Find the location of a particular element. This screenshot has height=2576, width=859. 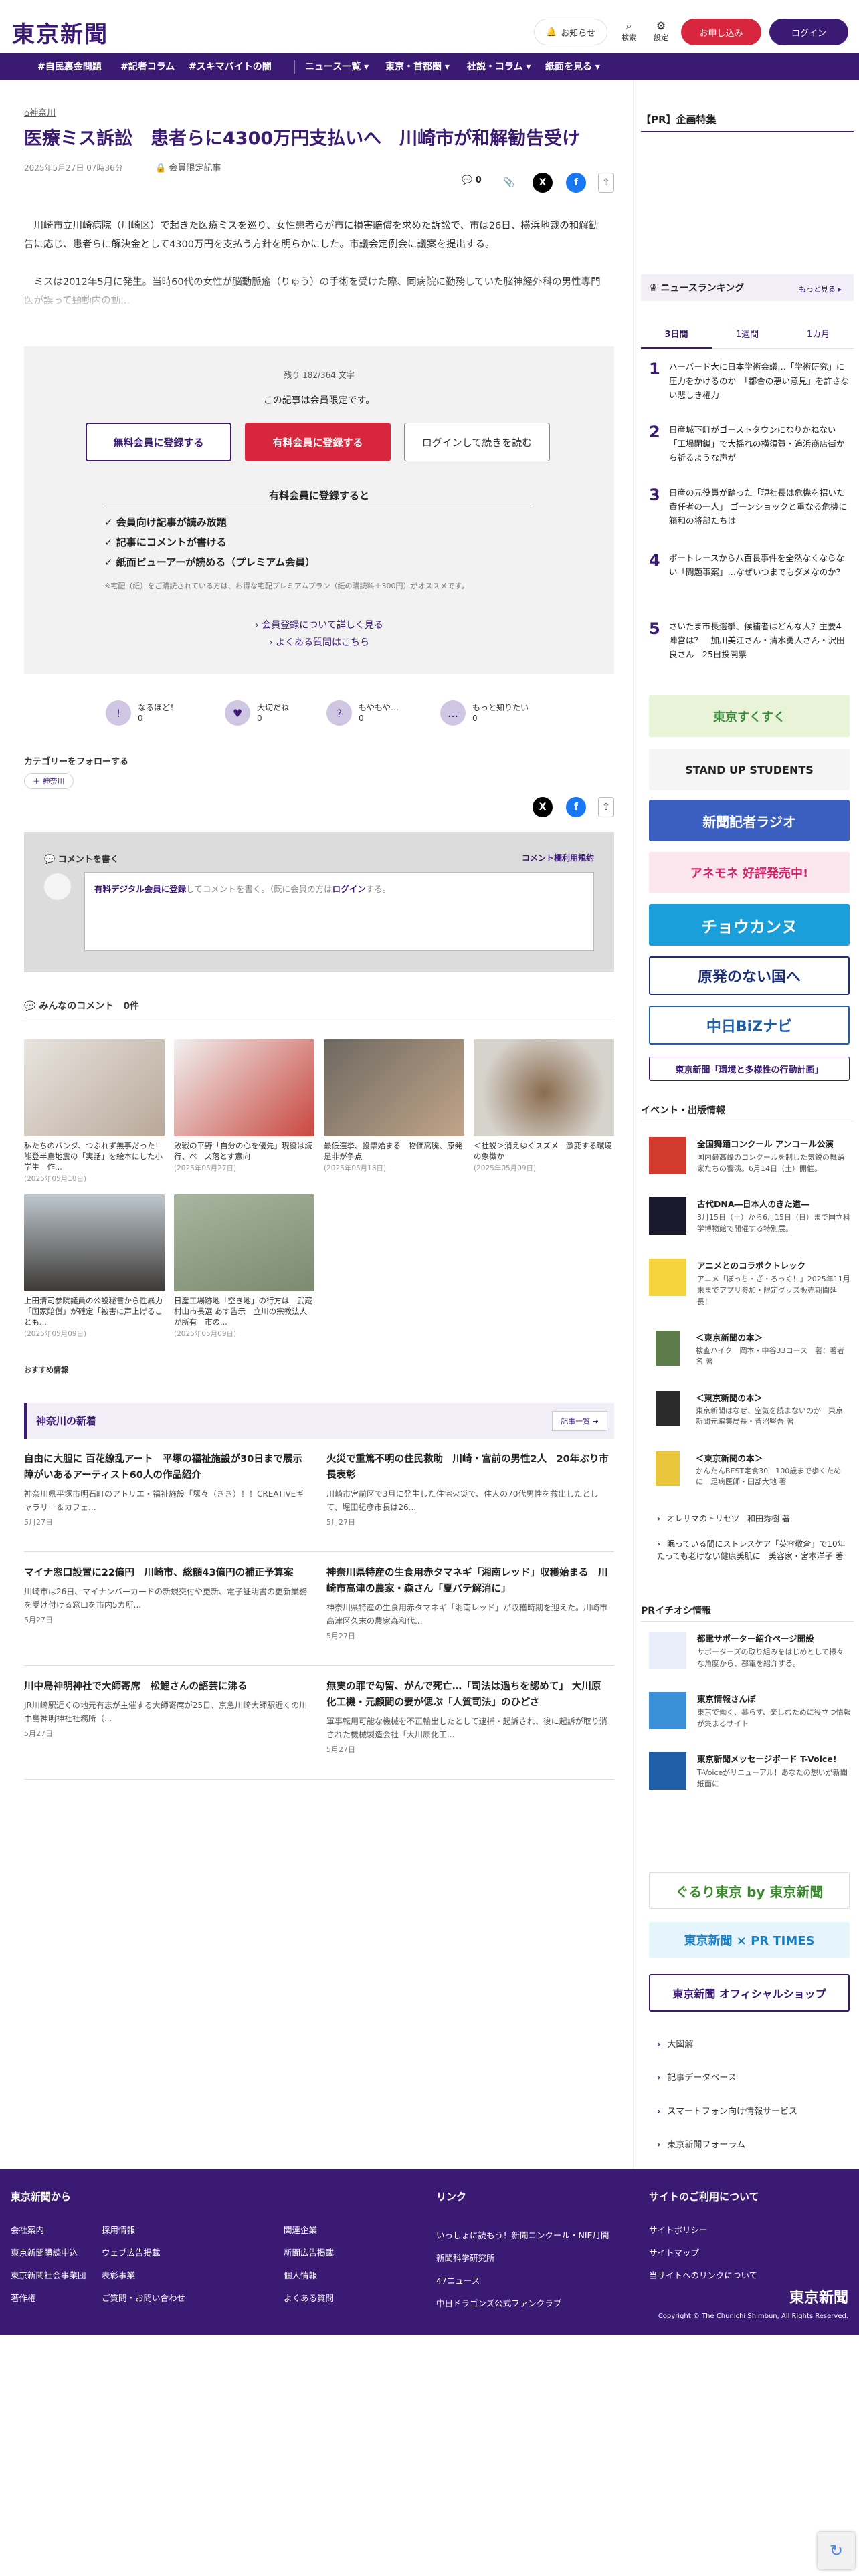

nav-item-7: 紙面を見る ▾ is located at coordinates (573, 66).